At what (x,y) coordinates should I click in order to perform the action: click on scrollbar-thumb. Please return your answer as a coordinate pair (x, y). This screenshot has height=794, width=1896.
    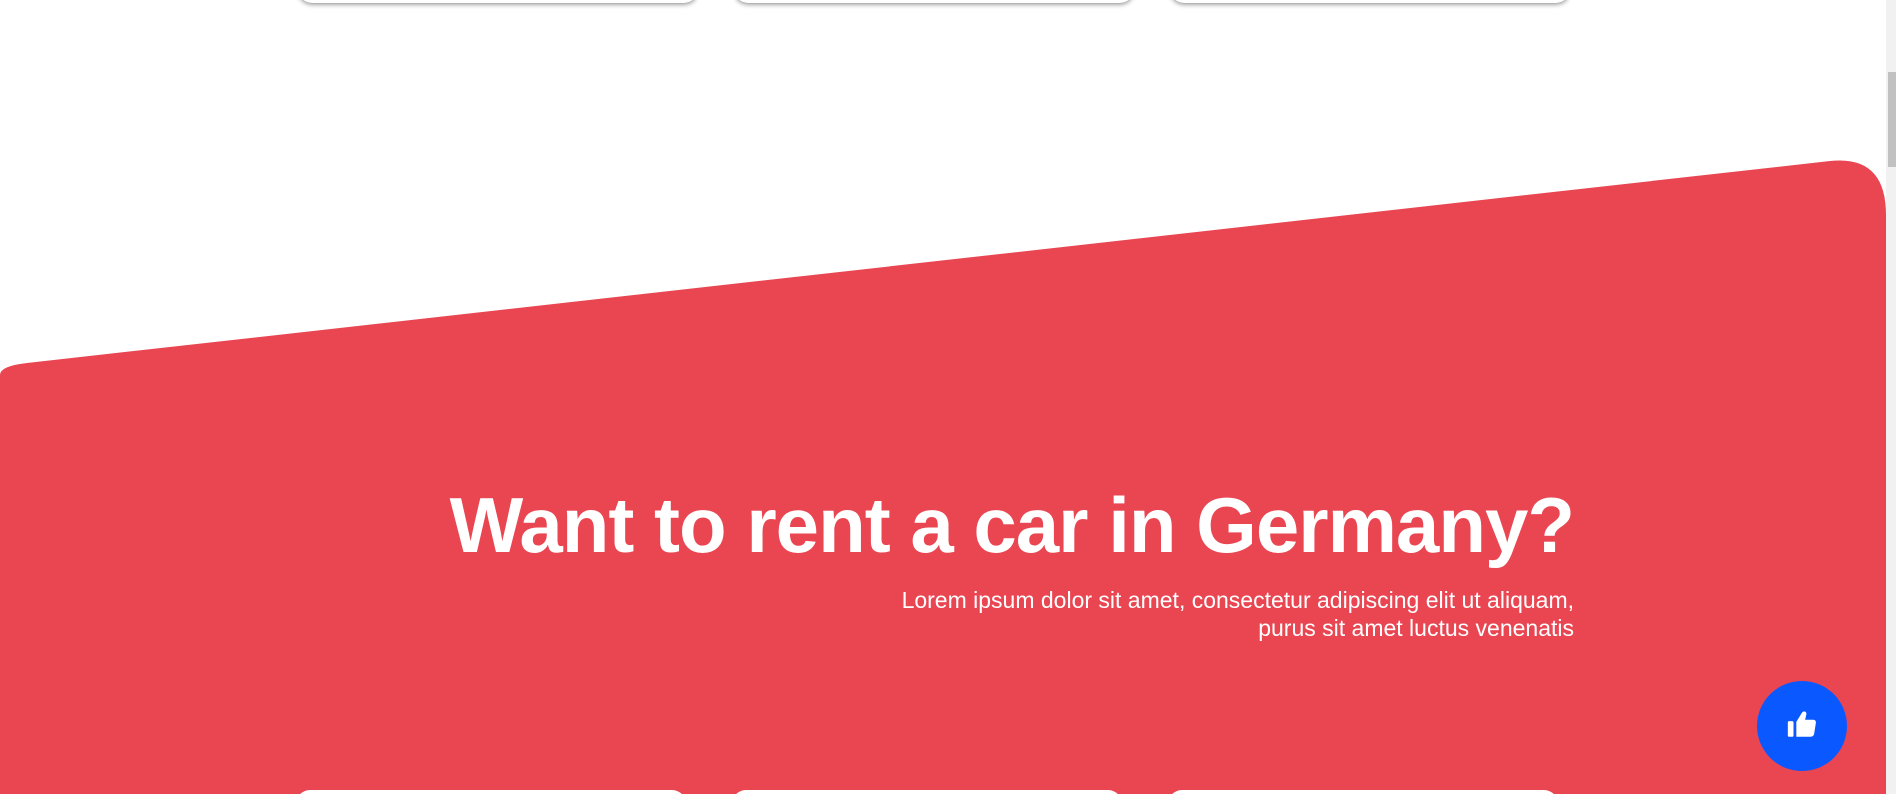
    Looking at the image, I should click on (1892, 119).